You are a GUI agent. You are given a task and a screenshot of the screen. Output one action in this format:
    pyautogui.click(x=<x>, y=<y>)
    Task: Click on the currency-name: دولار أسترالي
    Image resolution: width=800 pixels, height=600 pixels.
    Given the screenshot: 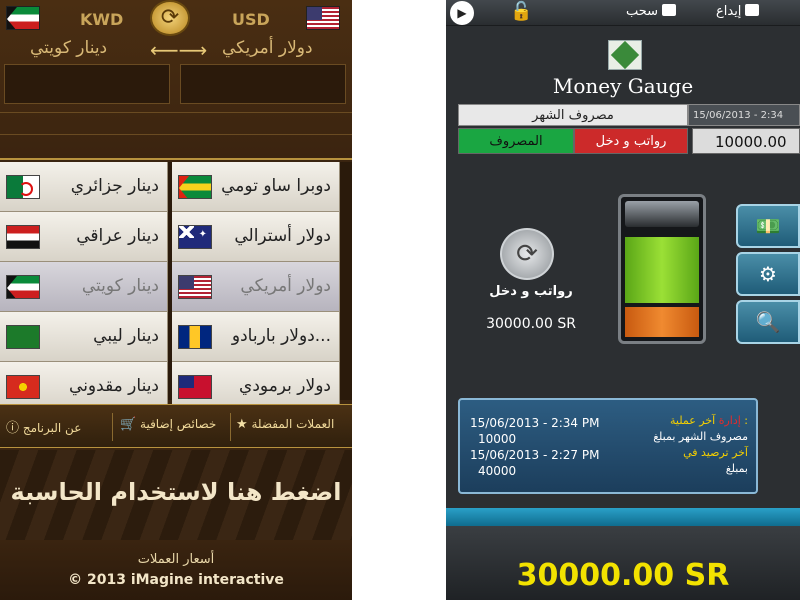 What is the action you would take?
    pyautogui.click(x=282, y=236)
    